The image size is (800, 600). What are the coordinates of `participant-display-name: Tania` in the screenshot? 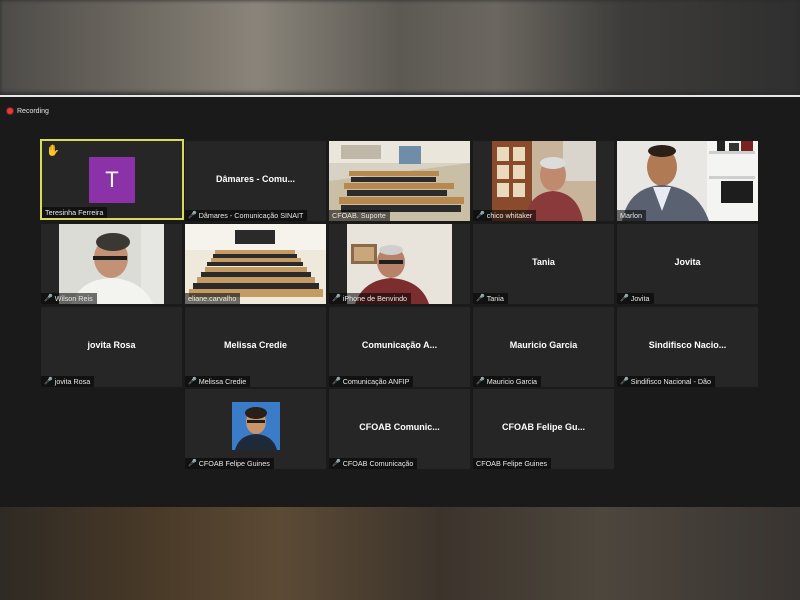 It's located at (543, 262).